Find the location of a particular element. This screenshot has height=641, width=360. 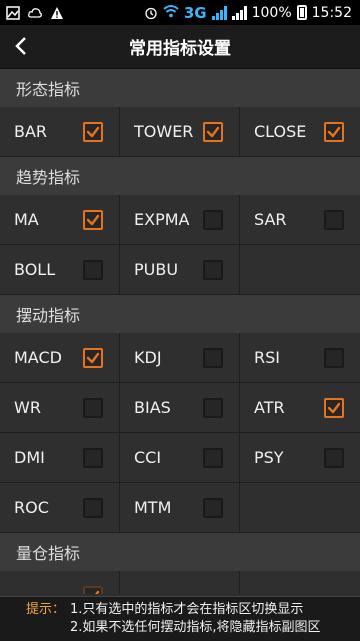

indicator-row: BAR TOWER CLOSE is located at coordinates (180, 132).